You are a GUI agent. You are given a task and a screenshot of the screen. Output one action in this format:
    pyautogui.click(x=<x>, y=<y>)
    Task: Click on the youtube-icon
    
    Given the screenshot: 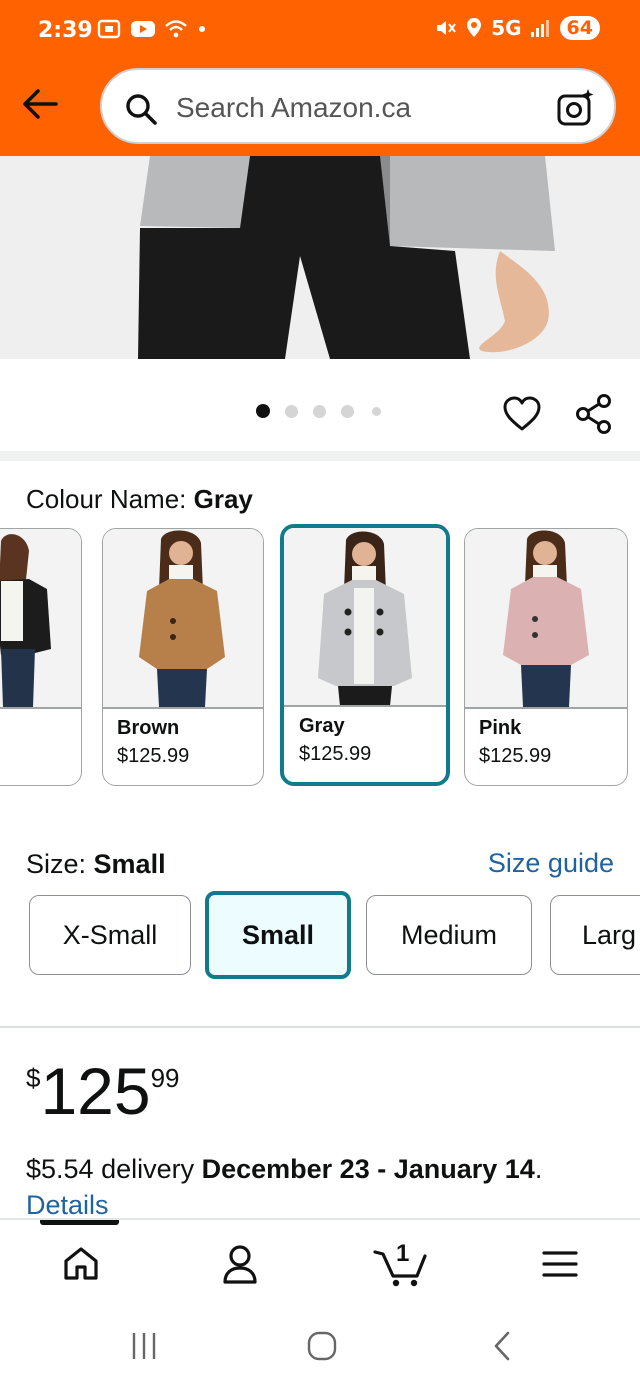 What is the action you would take?
    pyautogui.click(x=143, y=29)
    